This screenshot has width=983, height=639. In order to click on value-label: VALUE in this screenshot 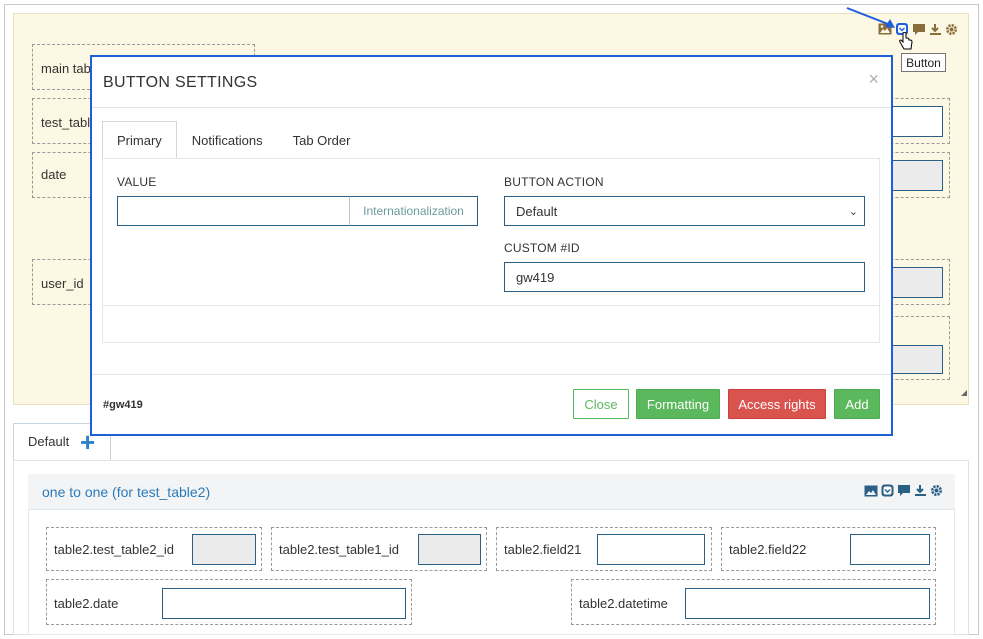, I will do `click(137, 182)`.